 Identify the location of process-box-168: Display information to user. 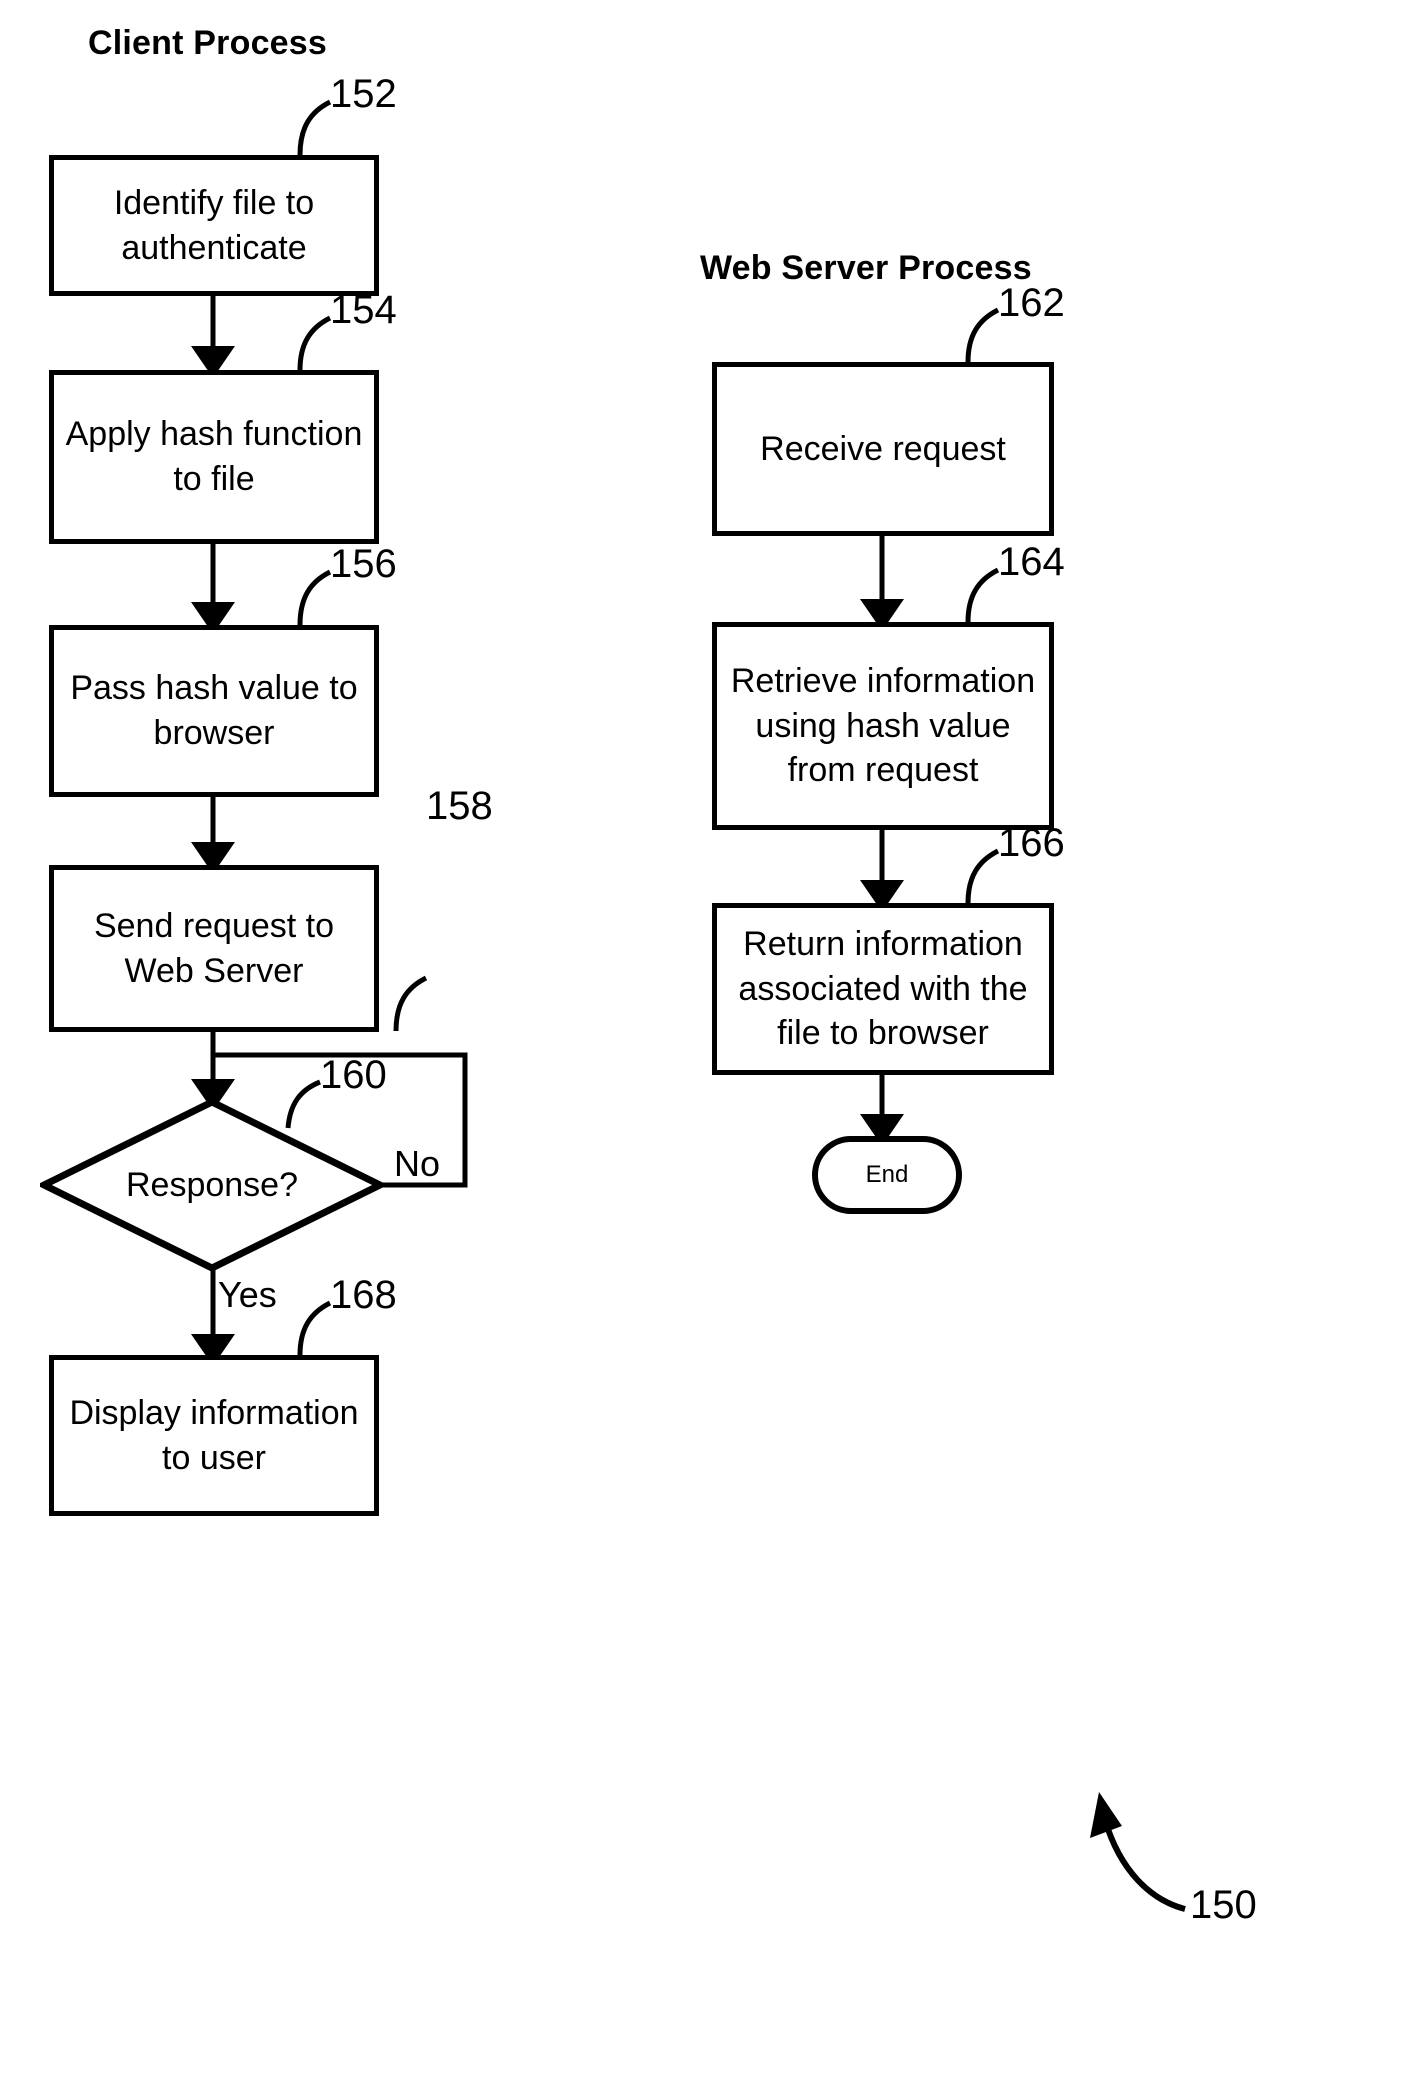
(214, 1435).